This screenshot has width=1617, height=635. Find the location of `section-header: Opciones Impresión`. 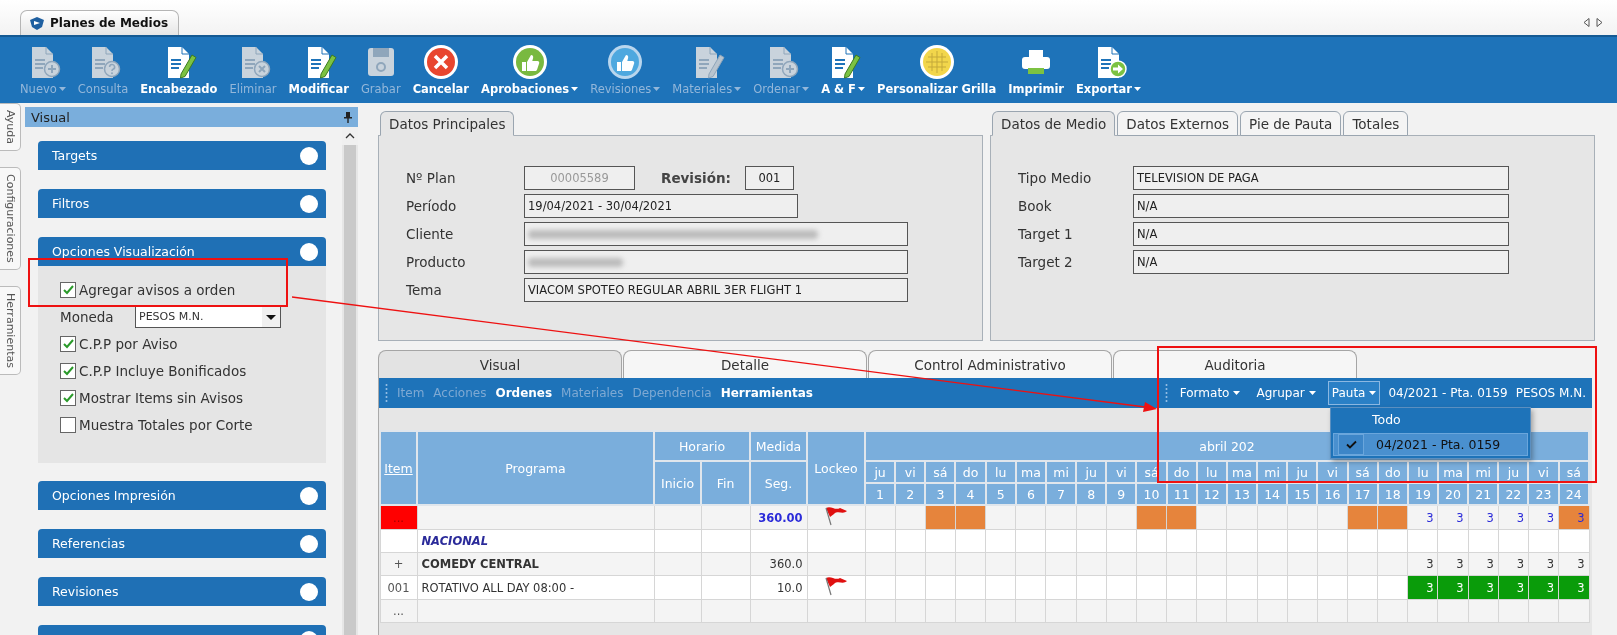

section-header: Opciones Impresión is located at coordinates (182, 495).